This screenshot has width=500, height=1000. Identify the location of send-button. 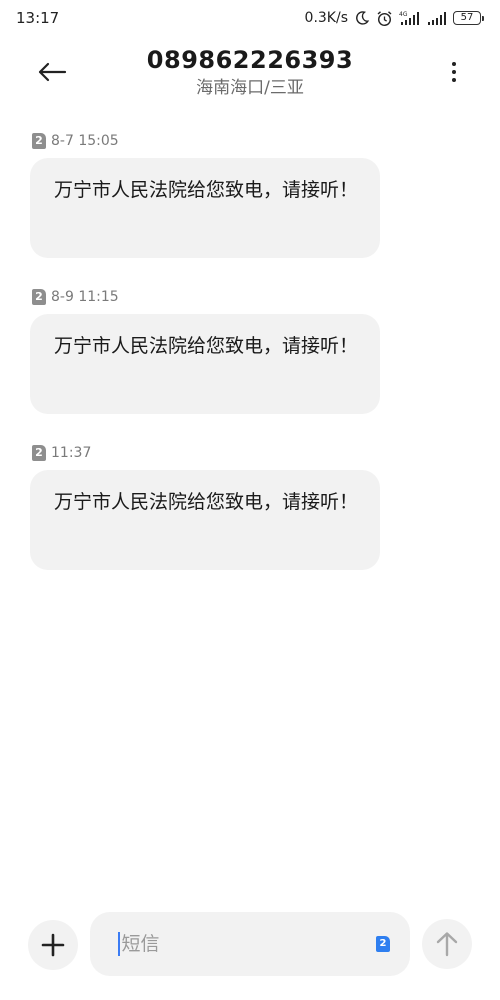
(447, 944).